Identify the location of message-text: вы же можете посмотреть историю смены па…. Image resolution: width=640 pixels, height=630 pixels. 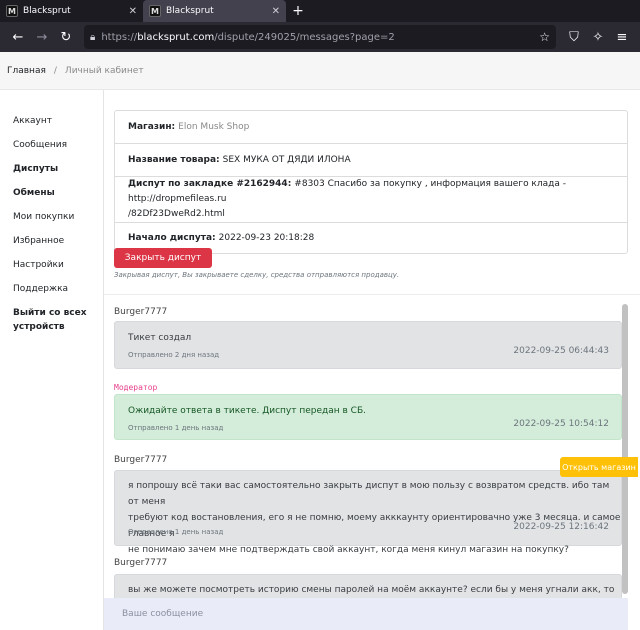
(371, 590).